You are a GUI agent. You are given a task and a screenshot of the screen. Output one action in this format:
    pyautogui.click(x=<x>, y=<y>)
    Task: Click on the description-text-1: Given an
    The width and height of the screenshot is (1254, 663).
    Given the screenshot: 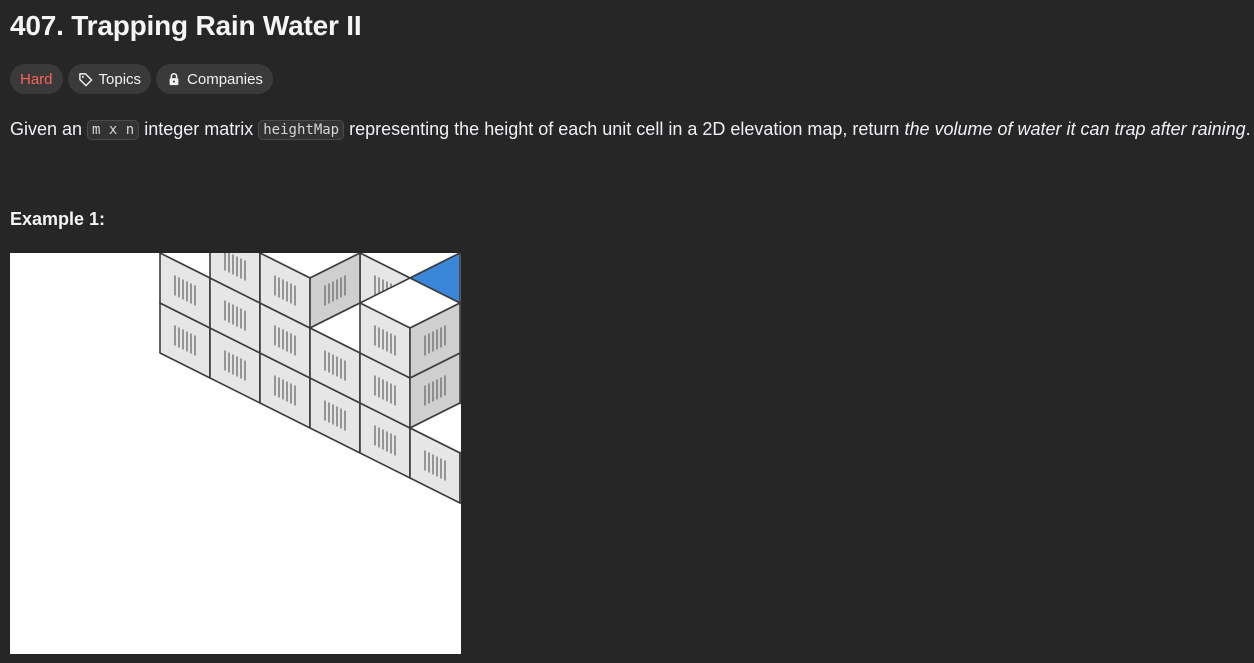 What is the action you would take?
    pyautogui.click(x=49, y=129)
    